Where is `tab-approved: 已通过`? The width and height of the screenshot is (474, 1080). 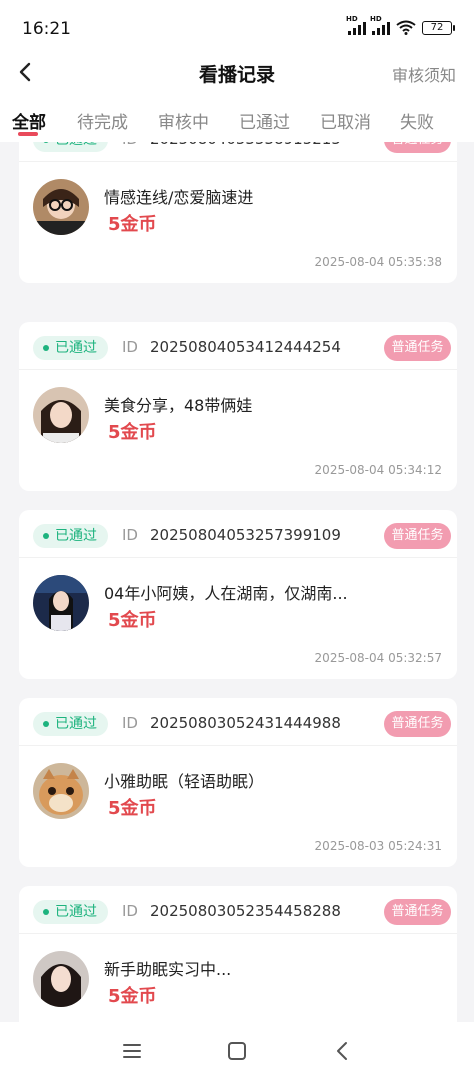
tab-approved: 已通过 is located at coordinates (264, 120).